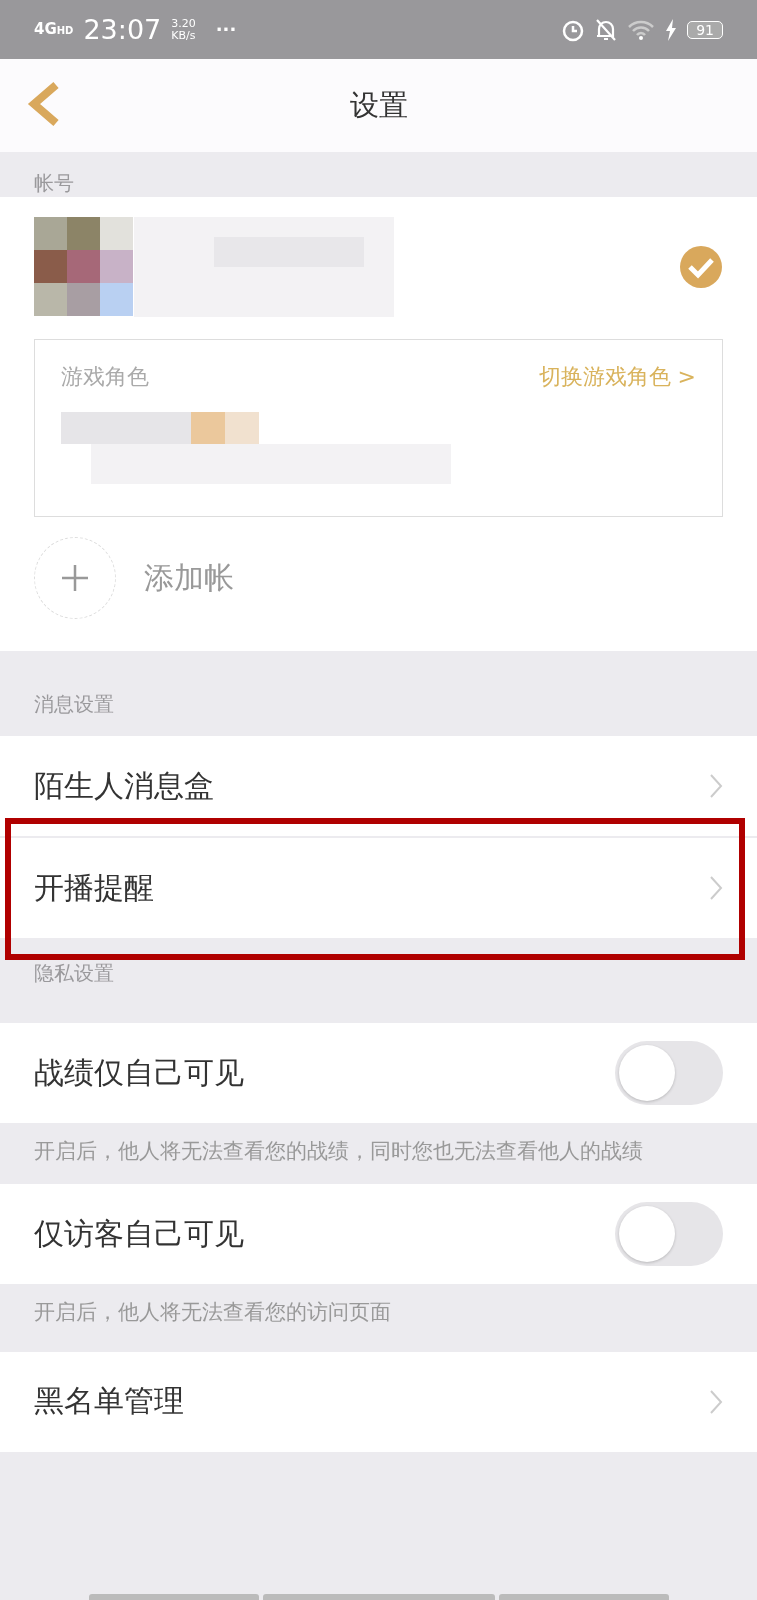  I want to click on row-label: 仅访客自己可见, so click(139, 1233).